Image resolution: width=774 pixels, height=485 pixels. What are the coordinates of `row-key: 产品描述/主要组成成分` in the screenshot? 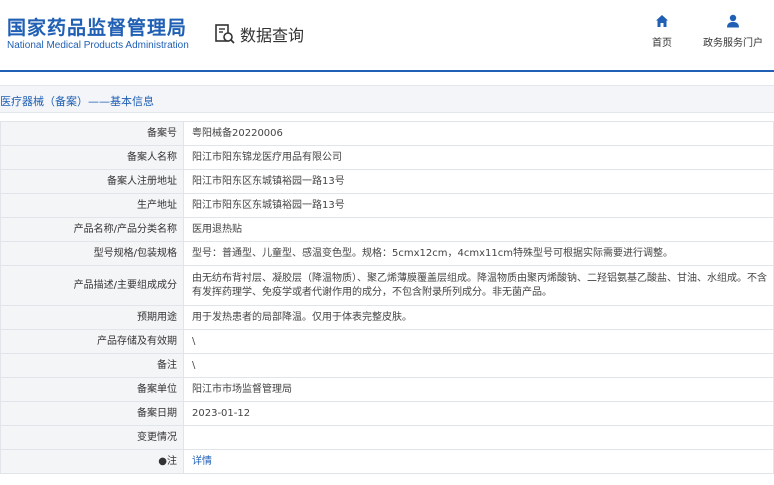 It's located at (92, 285).